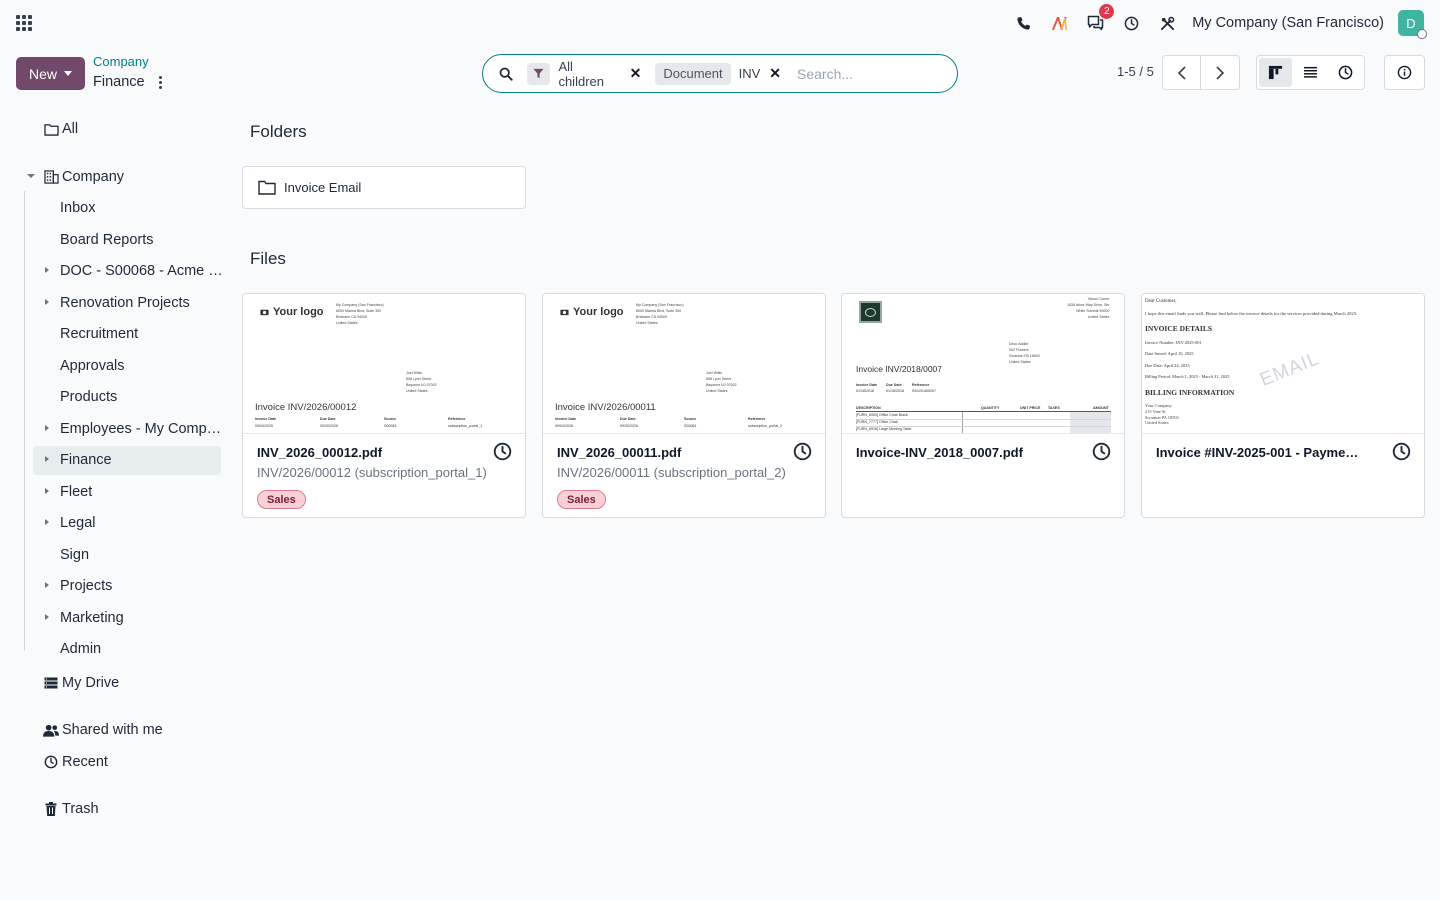  I want to click on sidebar-item-label: Sign, so click(75, 555).